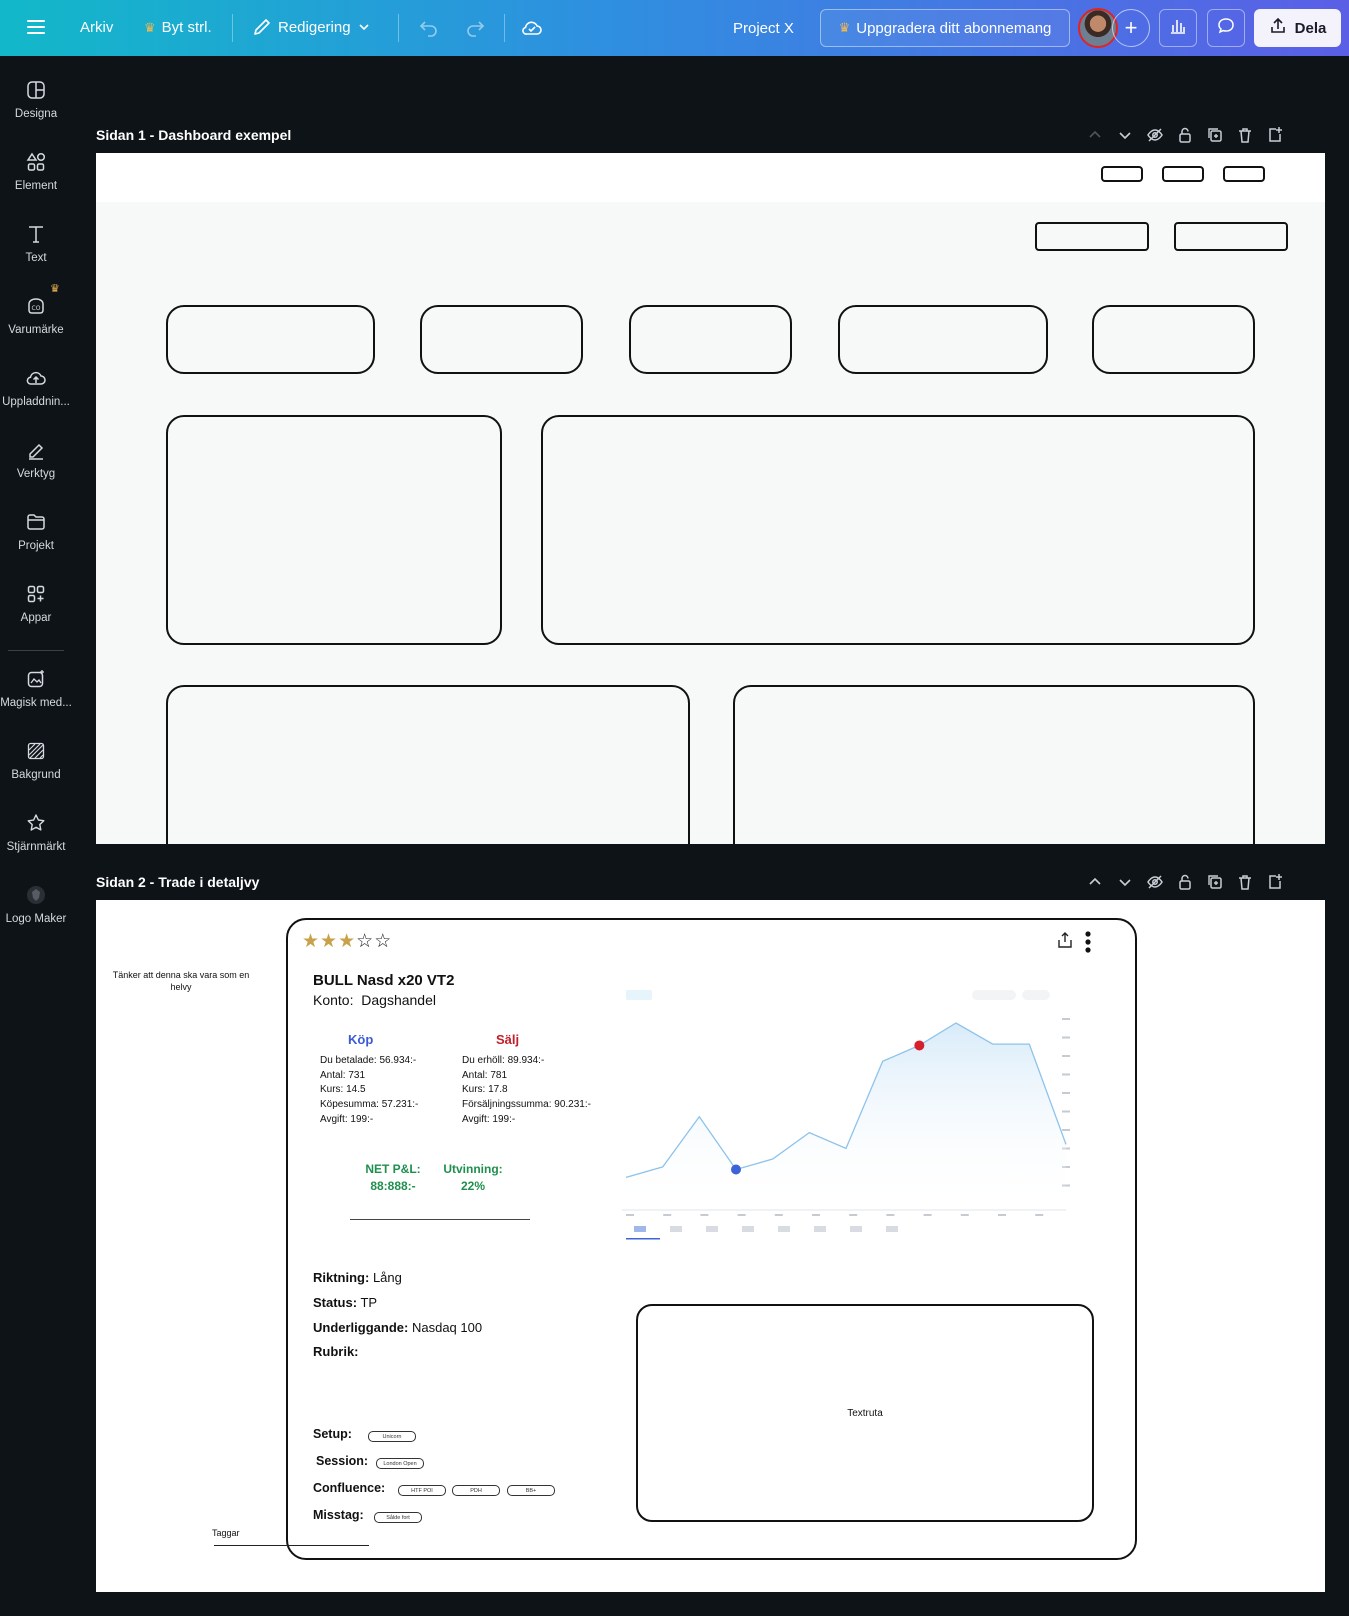 Image resolution: width=1349 pixels, height=1616 pixels. I want to click on rating-stars: ★★★☆☆, so click(347, 941).